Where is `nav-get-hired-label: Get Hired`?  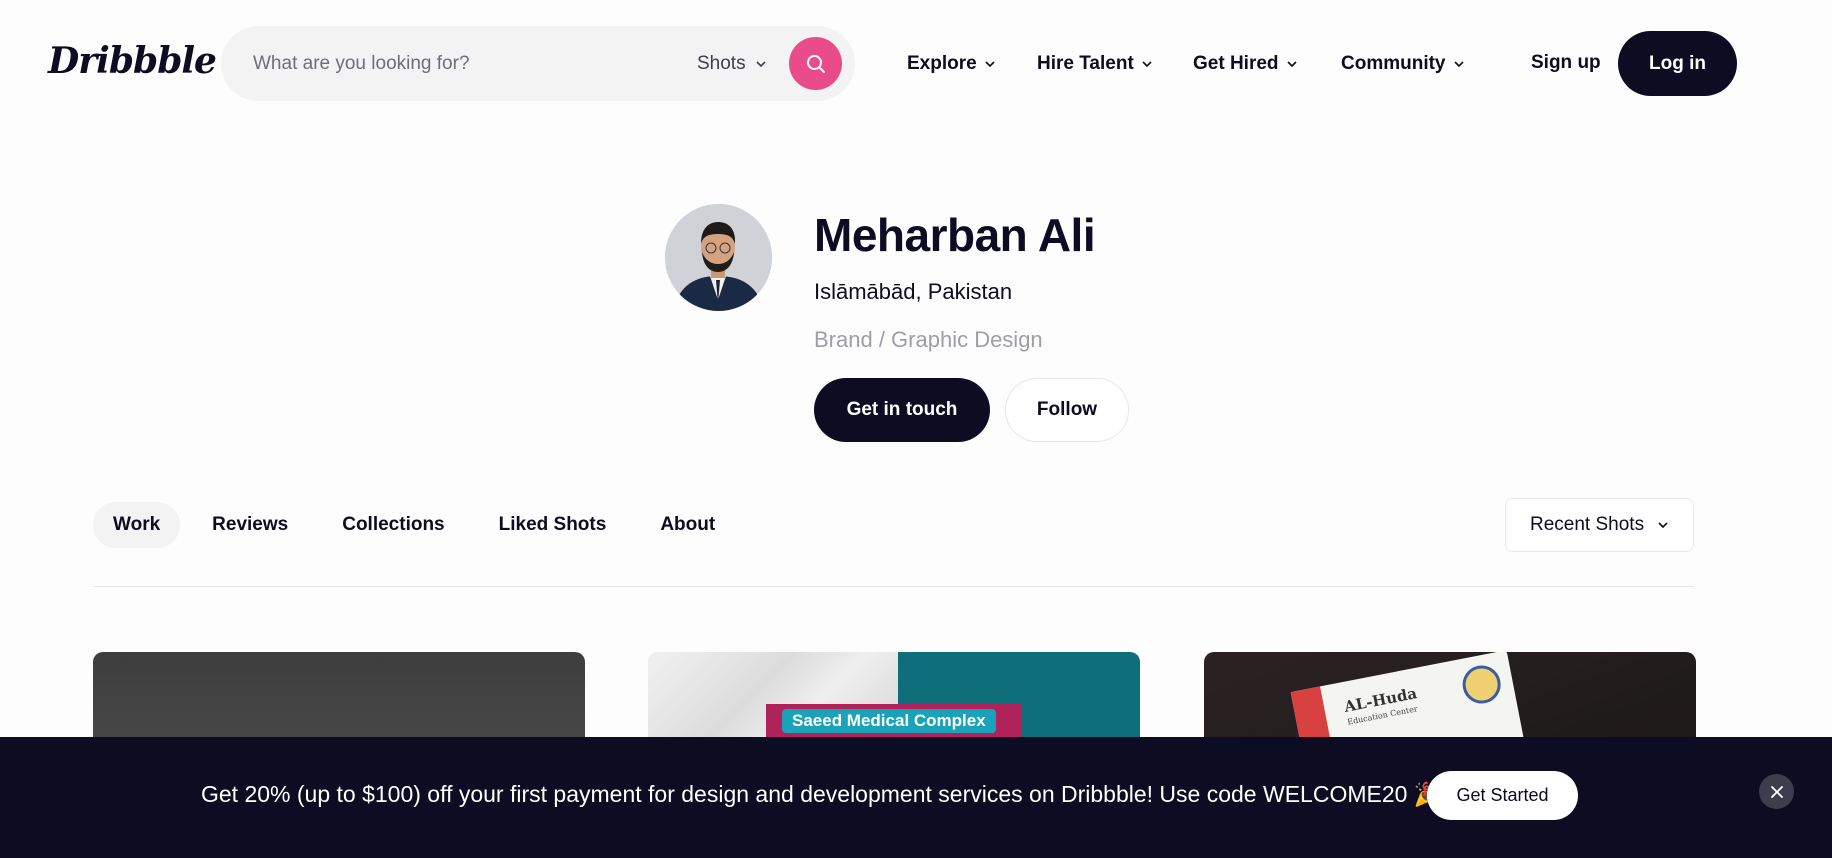 nav-get-hired-label: Get Hired is located at coordinates (1236, 63).